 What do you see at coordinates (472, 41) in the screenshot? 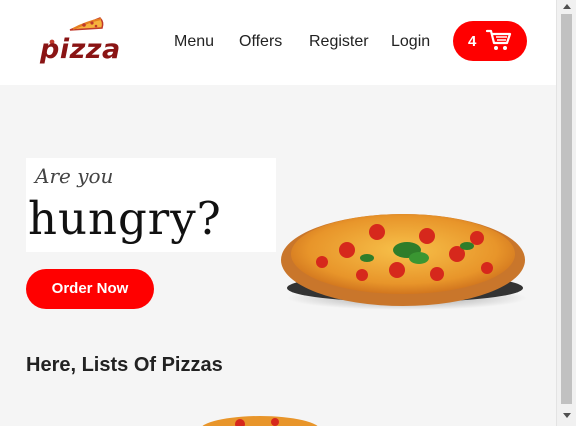
I see `cart-count: 4` at bounding box center [472, 41].